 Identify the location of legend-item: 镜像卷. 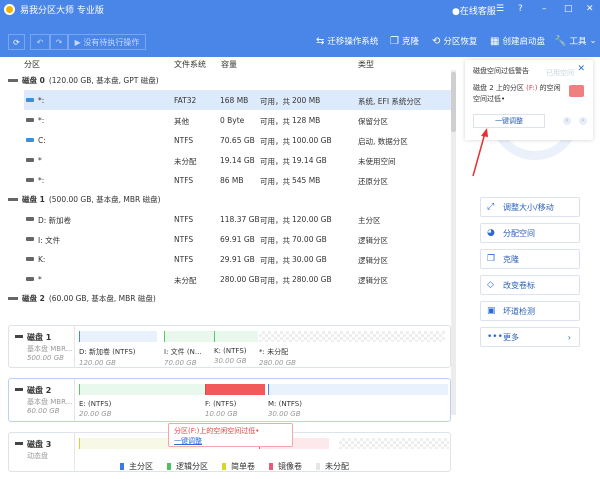
(285, 466).